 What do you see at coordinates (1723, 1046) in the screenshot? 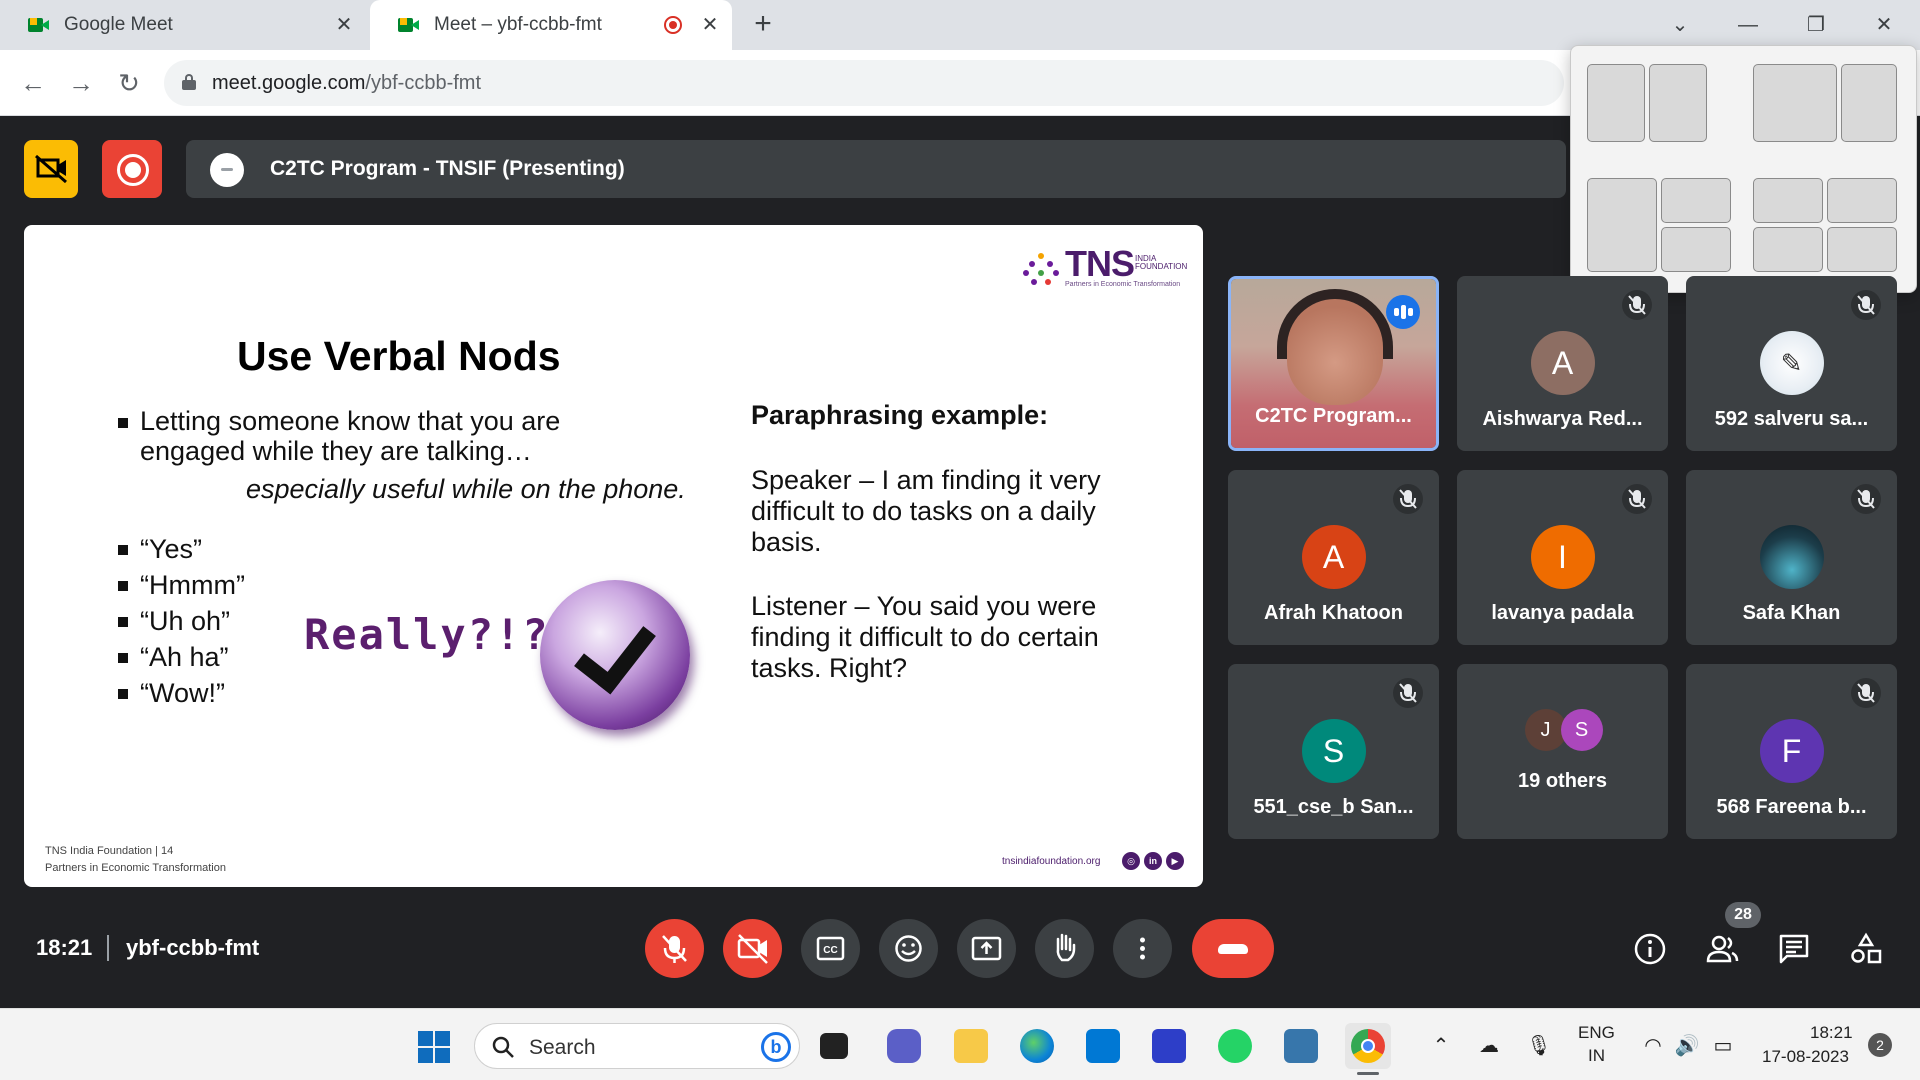
I see `battery-icon: ▭` at bounding box center [1723, 1046].